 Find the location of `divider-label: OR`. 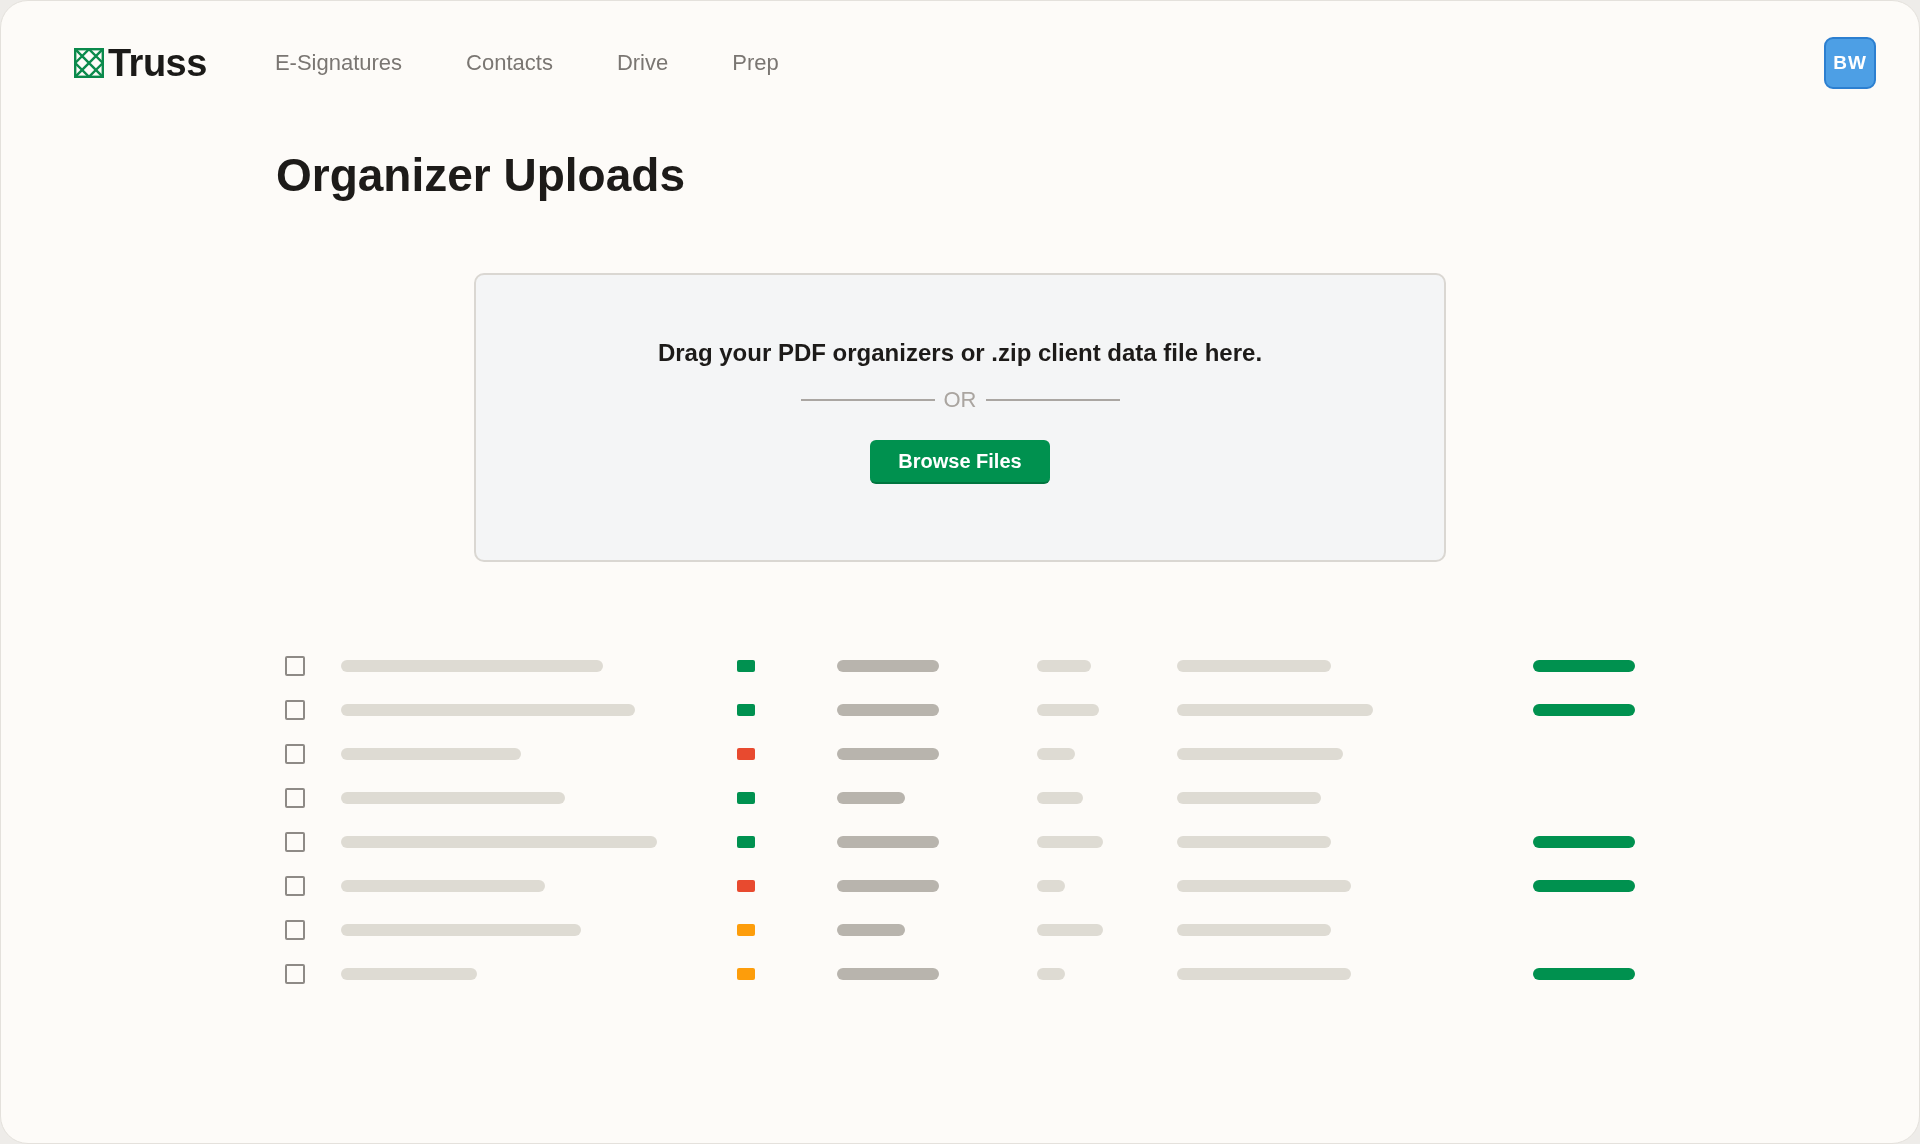

divider-label: OR is located at coordinates (960, 400).